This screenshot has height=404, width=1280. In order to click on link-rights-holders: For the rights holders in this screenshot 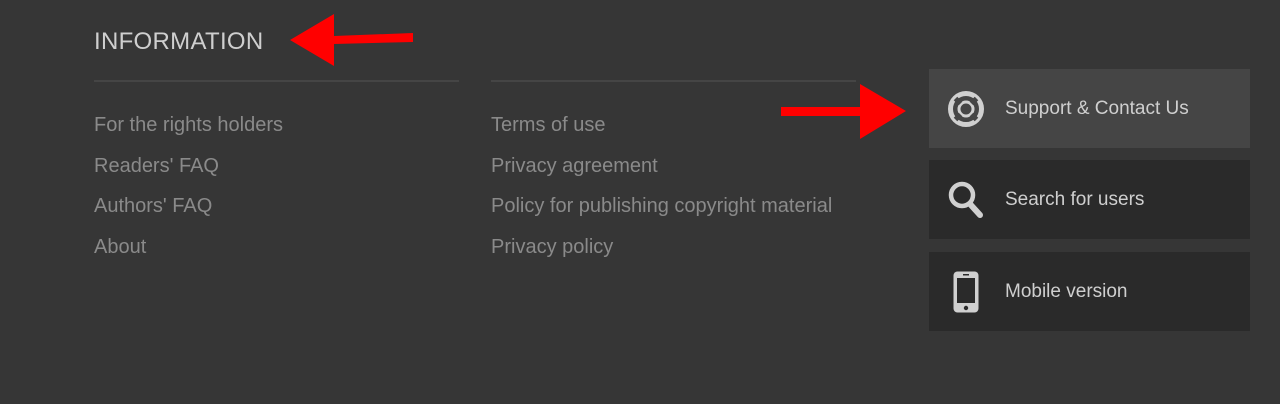, I will do `click(276, 131)`.